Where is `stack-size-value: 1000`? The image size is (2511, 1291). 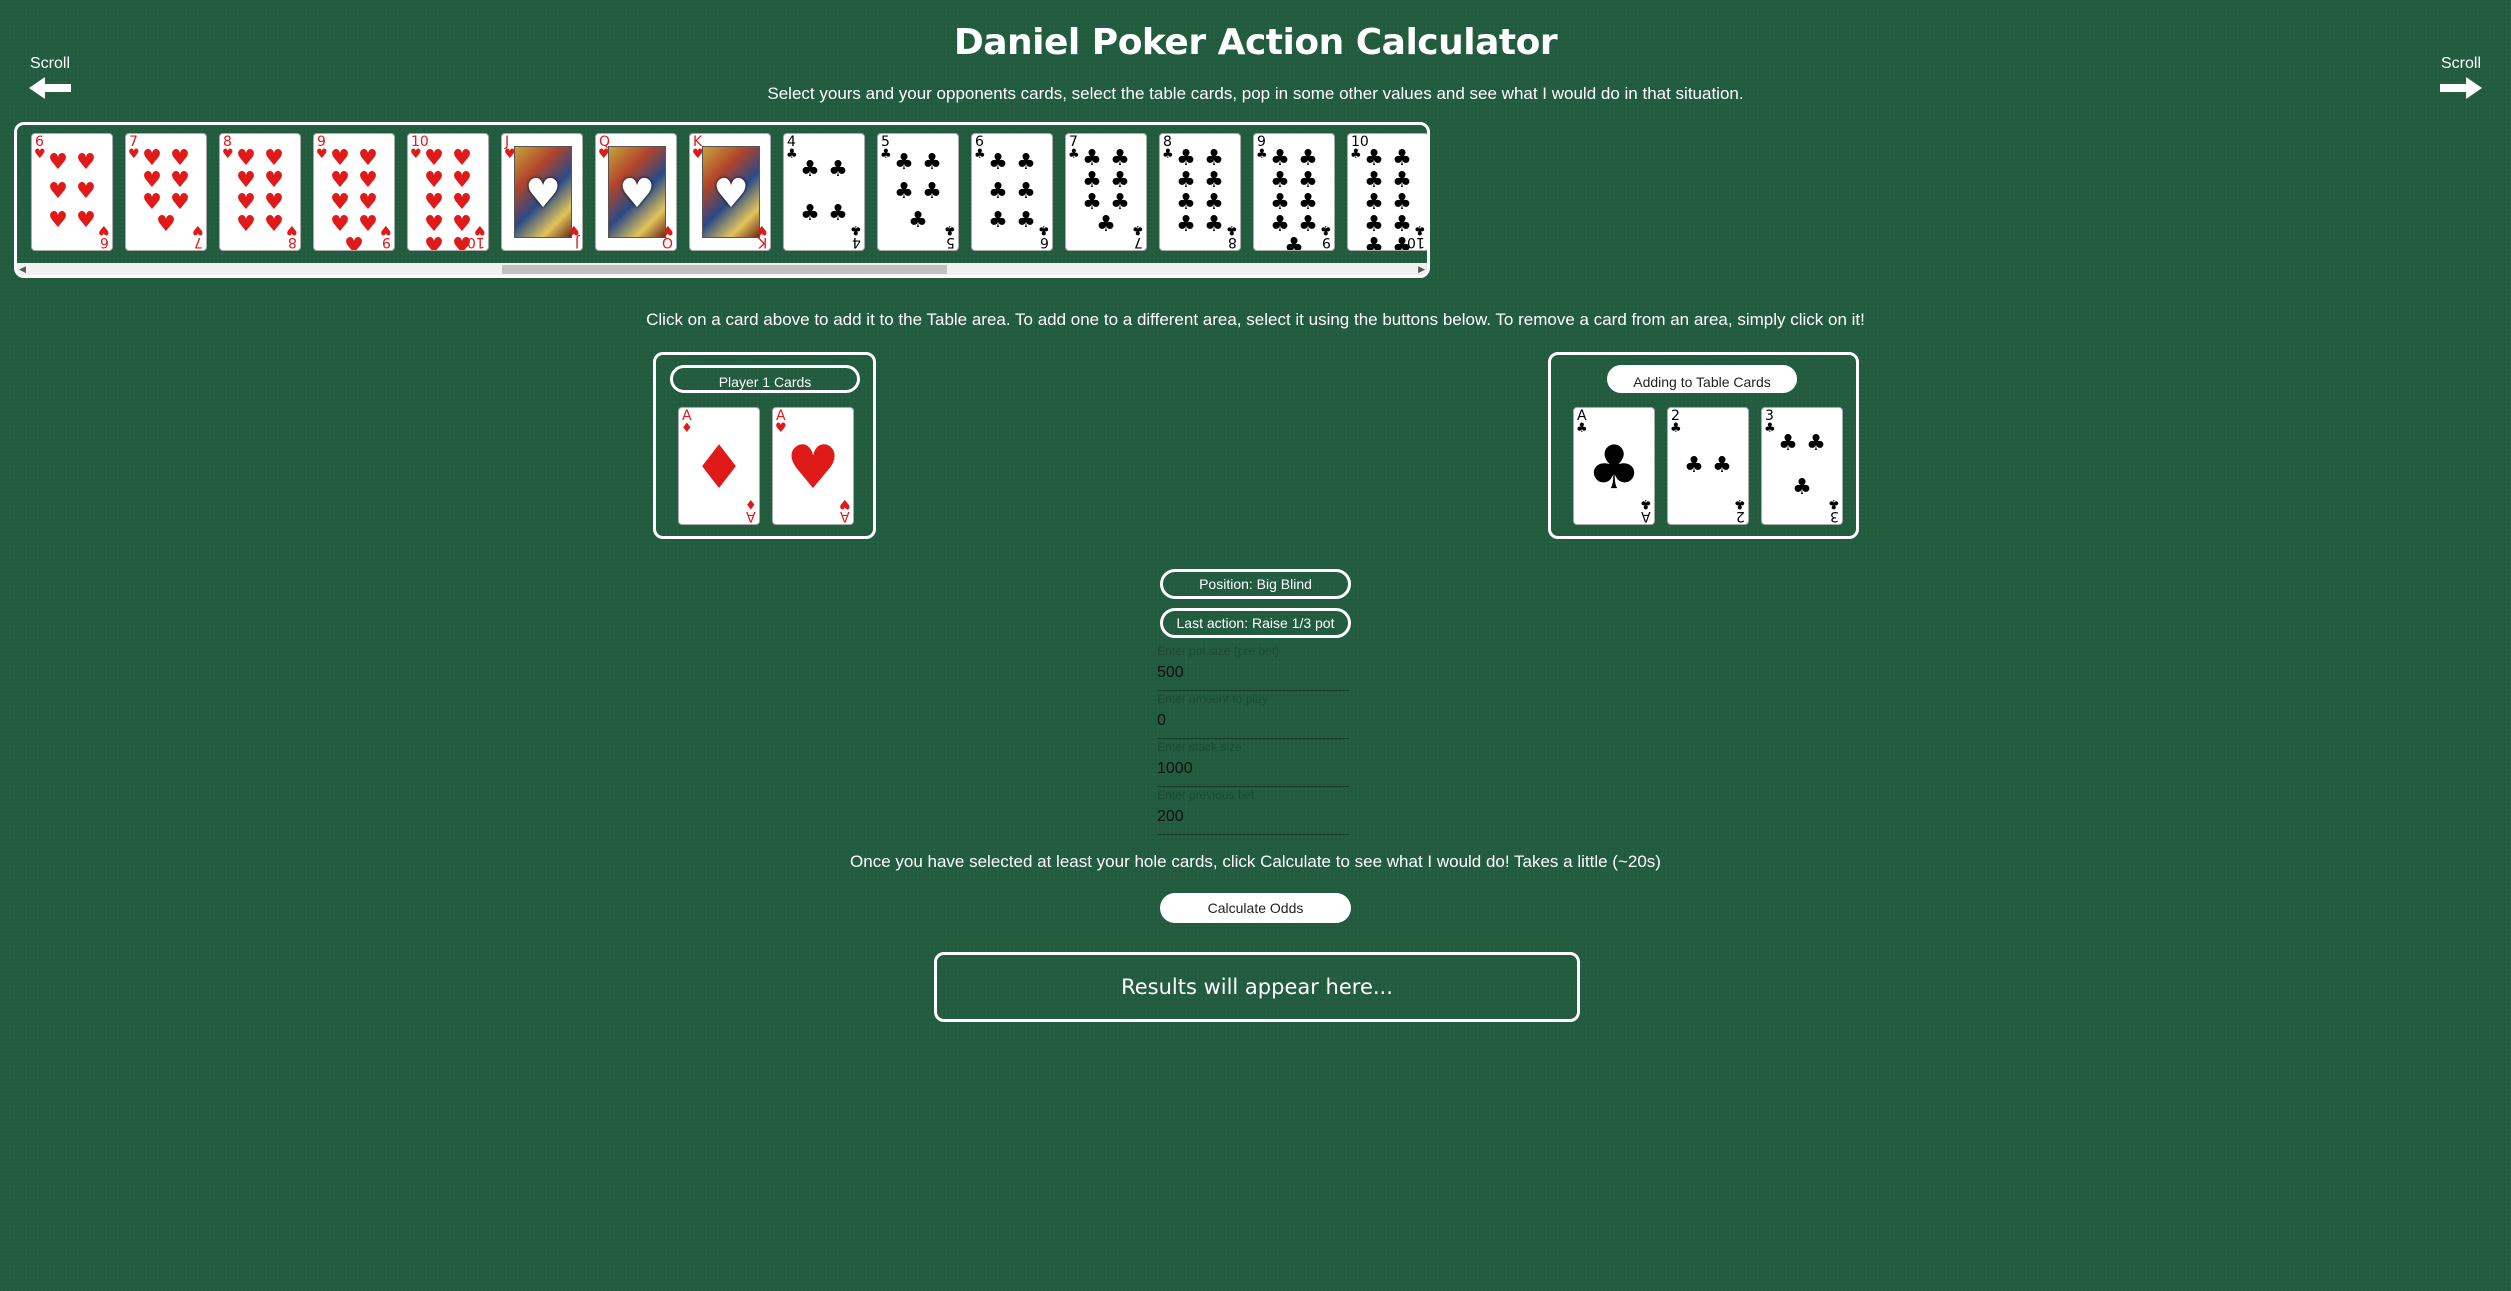 stack-size-value: 1000 is located at coordinates (1175, 769).